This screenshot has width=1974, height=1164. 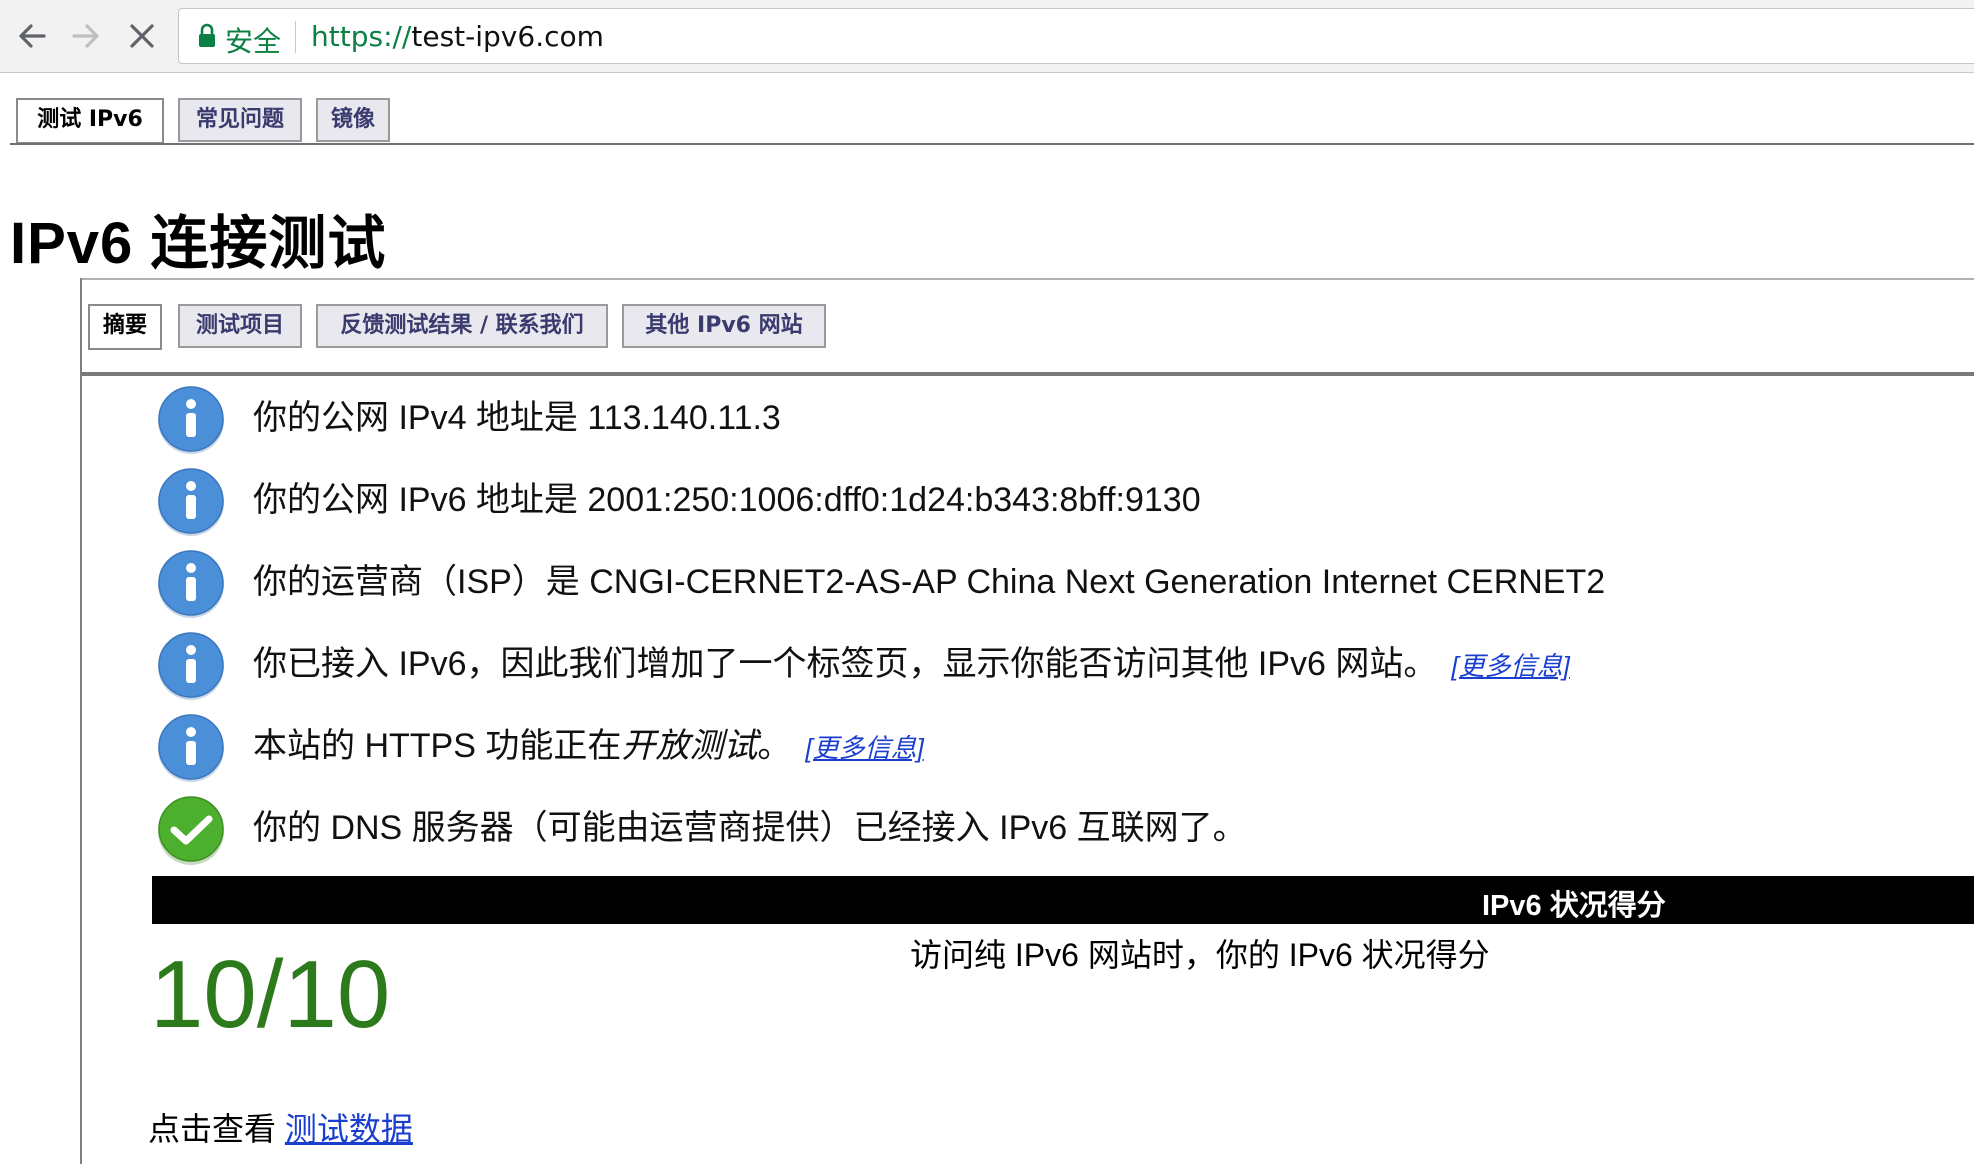 What do you see at coordinates (1200, 955) in the screenshot?
I see `score-description: 访问纯 IPv6 网站时，你的 IPv6 状况得分` at bounding box center [1200, 955].